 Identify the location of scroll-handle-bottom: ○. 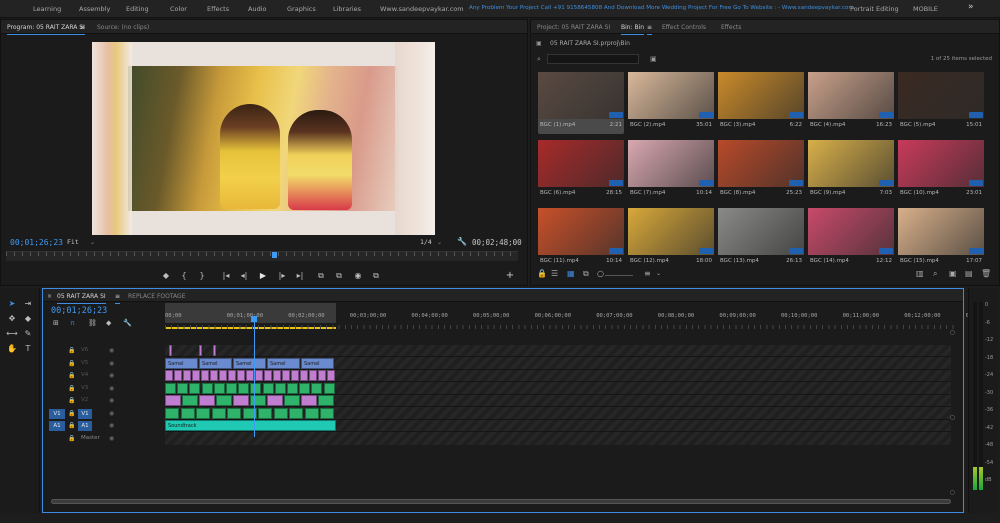
(952, 492).